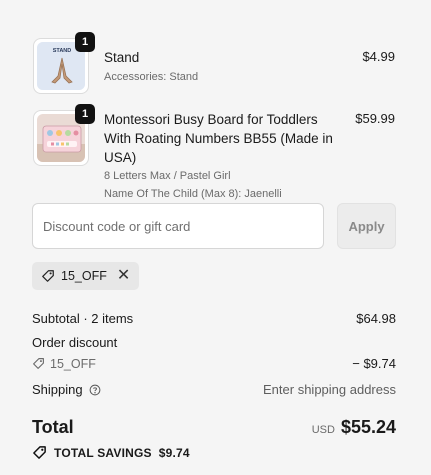  I want to click on total-savings-label: TOTAL SAVINGS, so click(103, 452).